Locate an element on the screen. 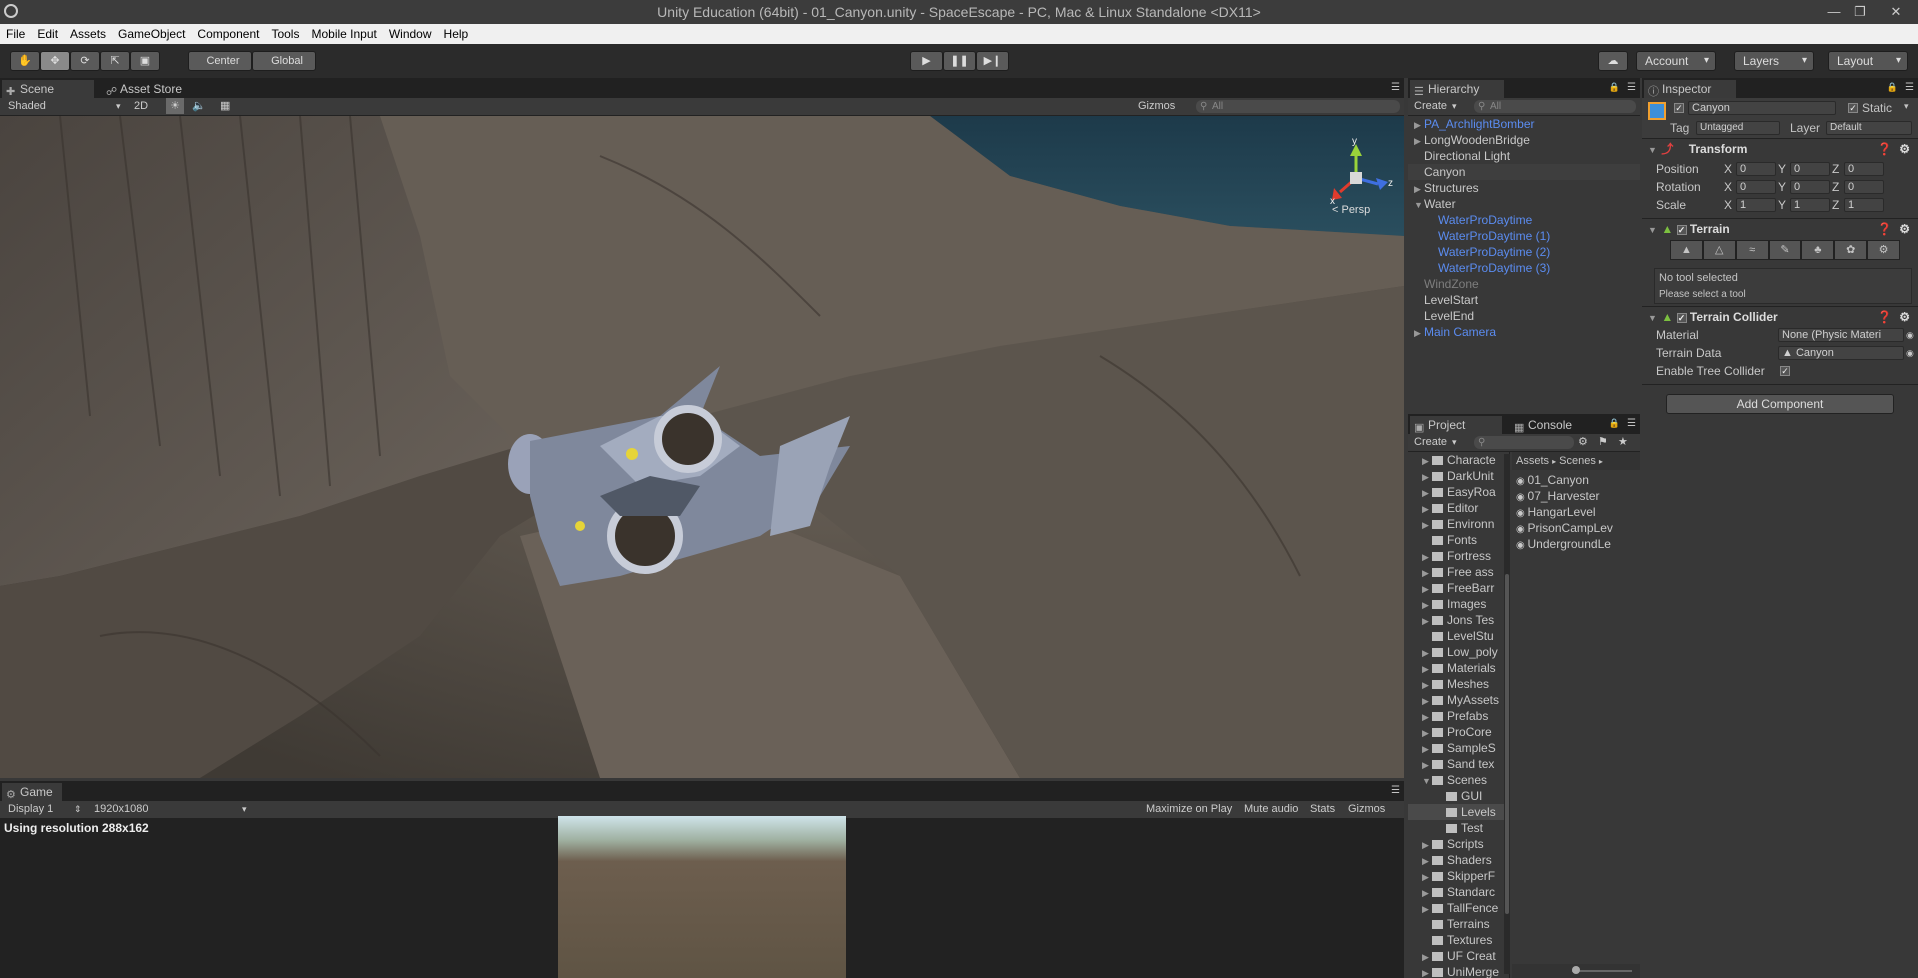  favorites-star-icon: ★ is located at coordinates (1623, 442).